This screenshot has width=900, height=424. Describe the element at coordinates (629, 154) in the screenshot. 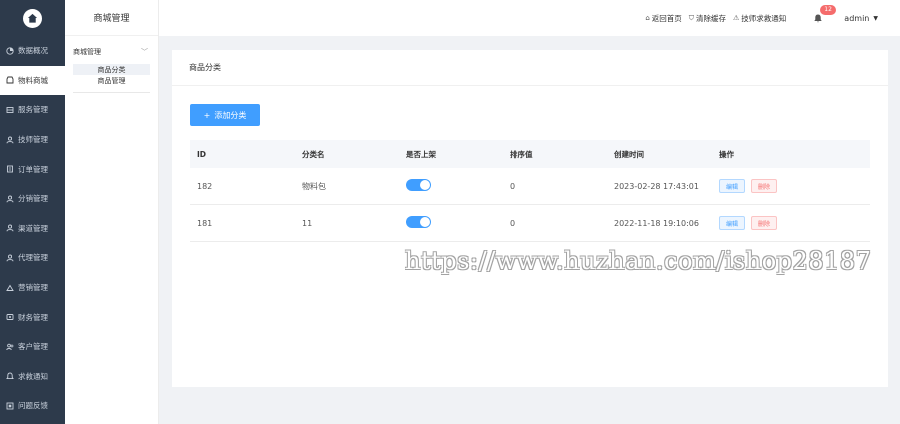

I see `col-header-created: 创建时间` at that location.